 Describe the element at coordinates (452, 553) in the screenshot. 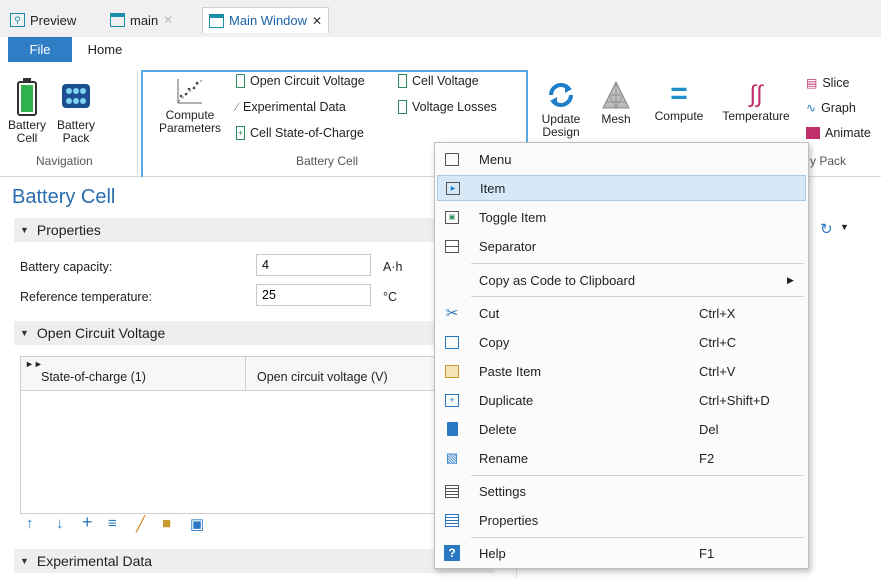

I see `help-icon: ?` at that location.